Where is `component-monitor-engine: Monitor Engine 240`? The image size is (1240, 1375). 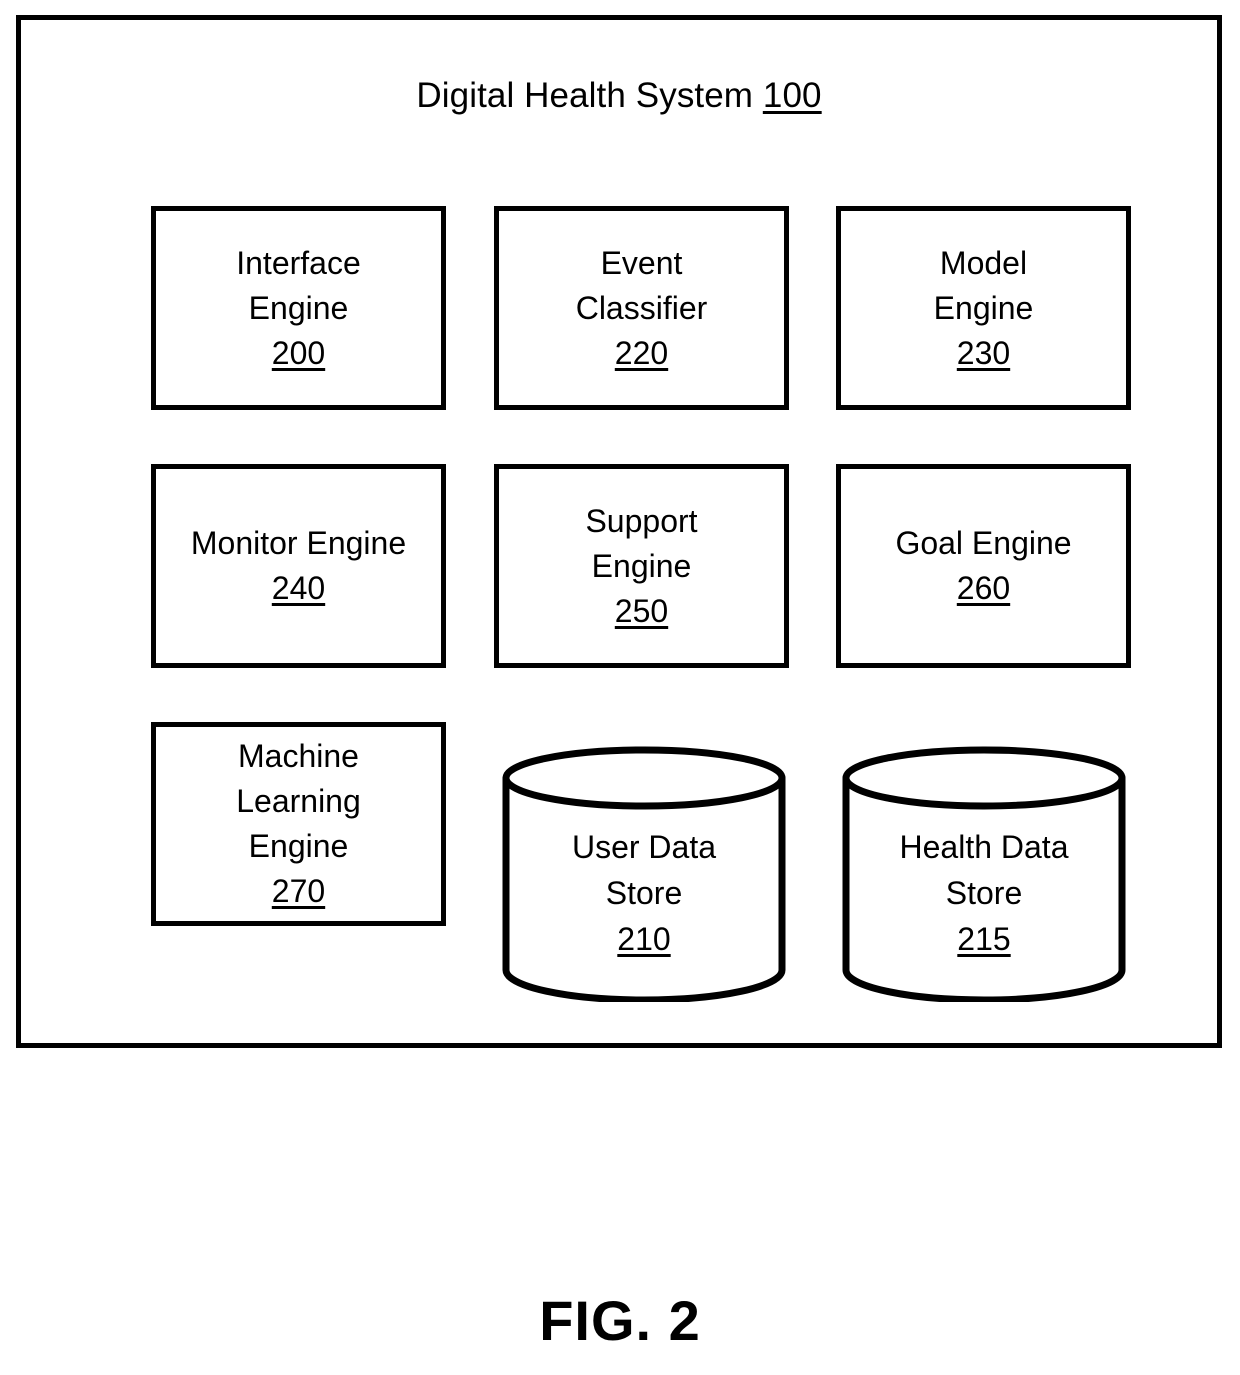 component-monitor-engine: Monitor Engine 240 is located at coordinates (298, 566).